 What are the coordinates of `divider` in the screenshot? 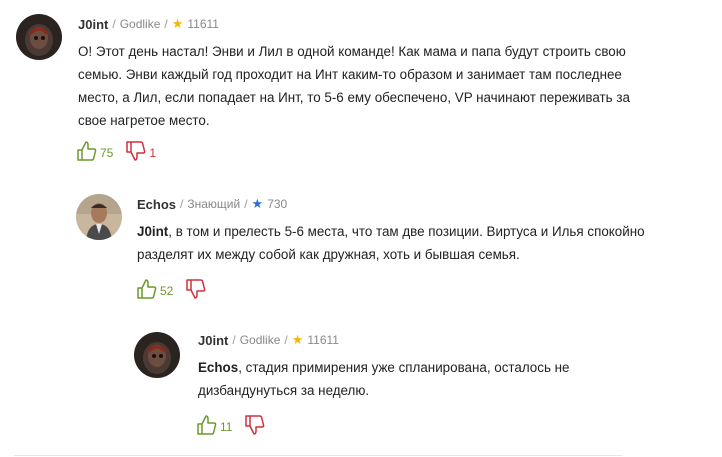 It's located at (318, 455).